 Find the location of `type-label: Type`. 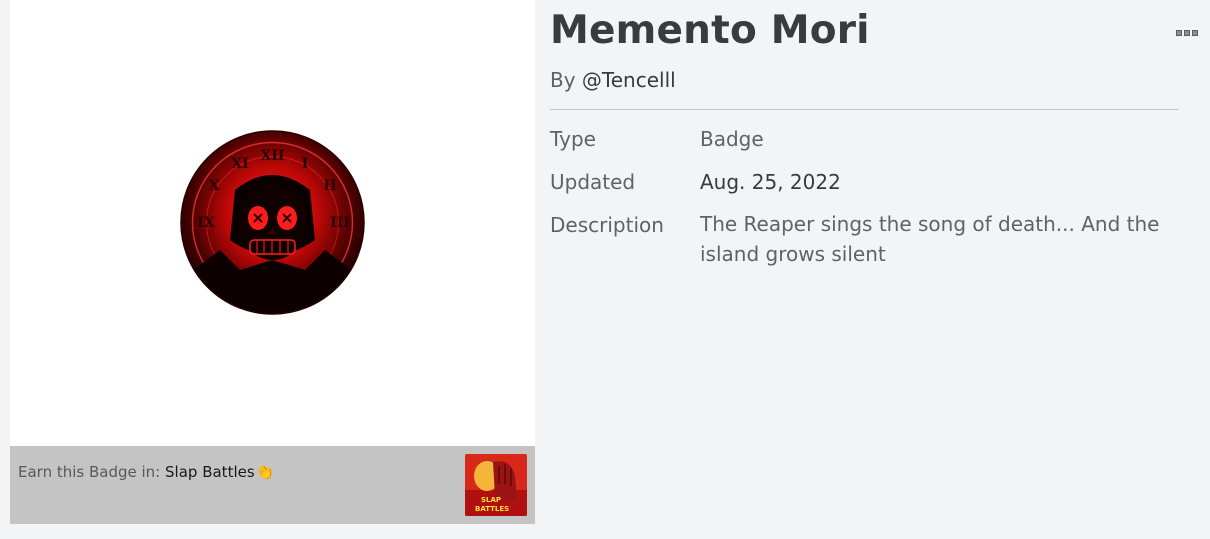

type-label: Type is located at coordinates (573, 139).